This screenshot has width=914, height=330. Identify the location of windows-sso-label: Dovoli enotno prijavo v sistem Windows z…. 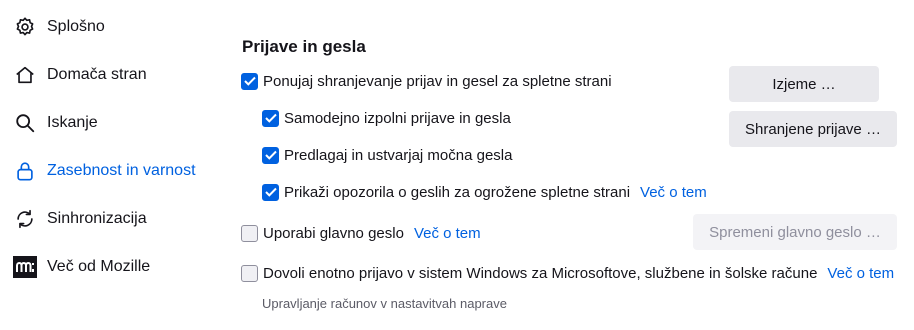
(540, 273).